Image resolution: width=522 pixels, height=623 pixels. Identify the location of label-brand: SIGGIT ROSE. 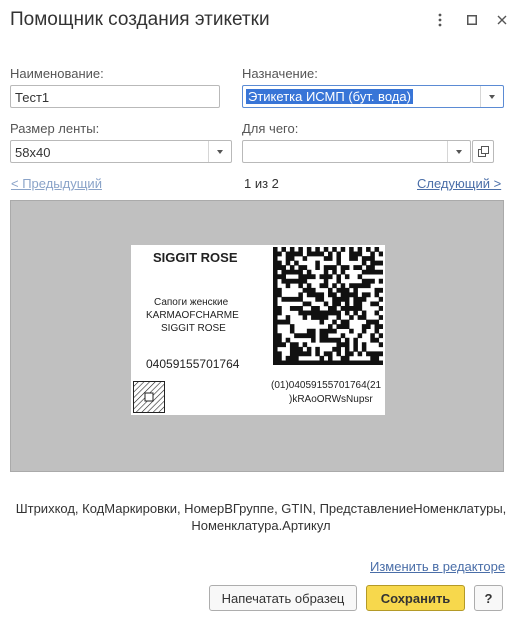
(195, 257).